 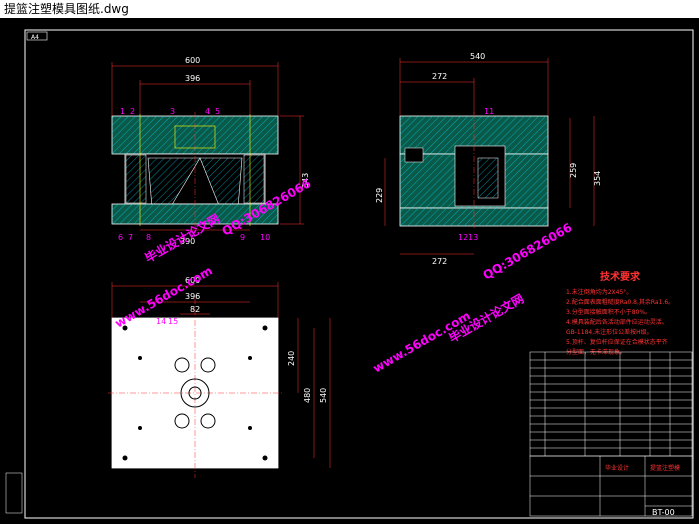 I want to click on balloon-15: 15, so click(x=173, y=321).